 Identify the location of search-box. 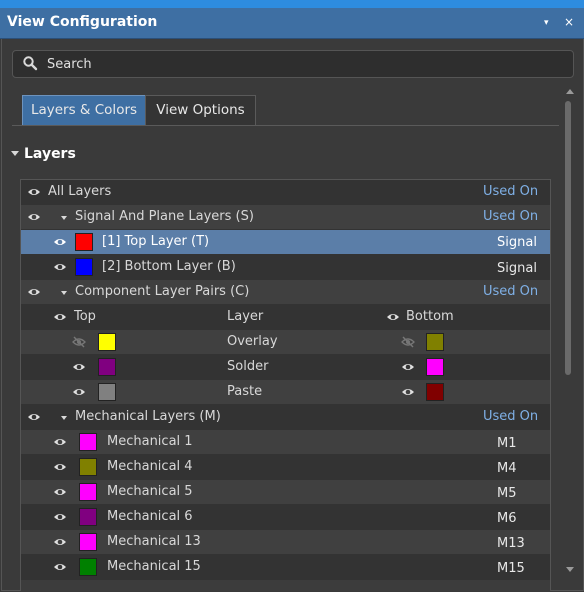
(293, 64).